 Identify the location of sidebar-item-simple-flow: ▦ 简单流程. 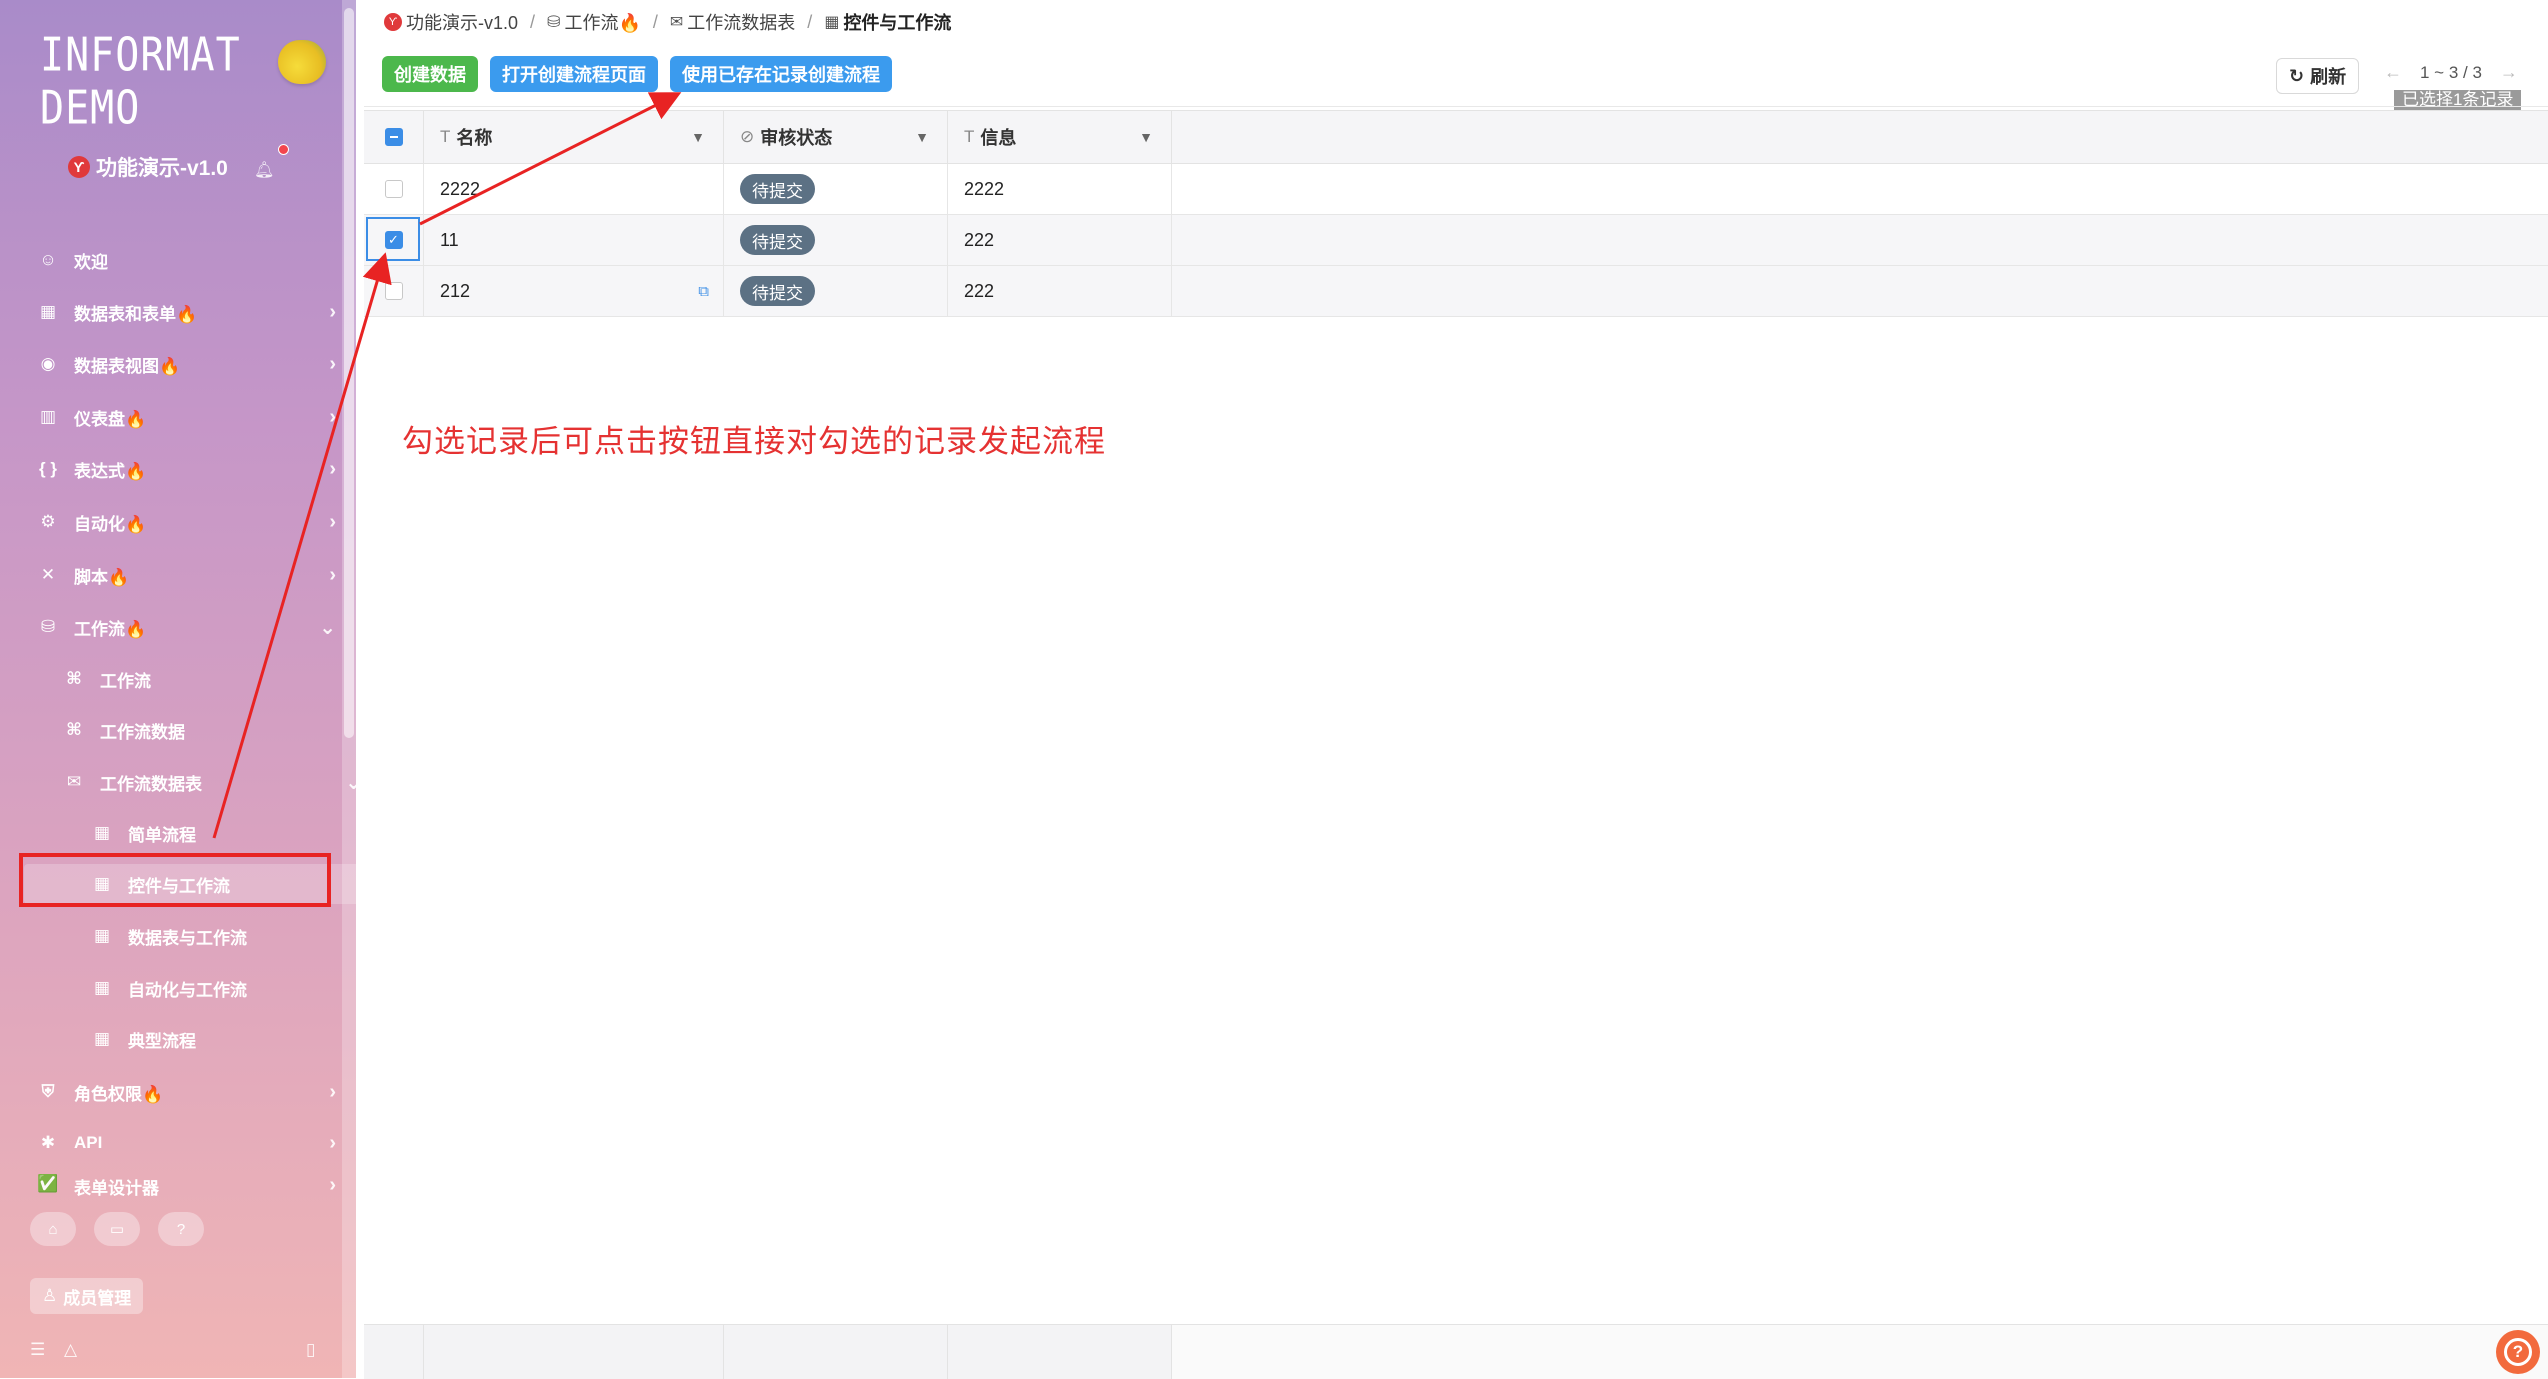
(178, 833).